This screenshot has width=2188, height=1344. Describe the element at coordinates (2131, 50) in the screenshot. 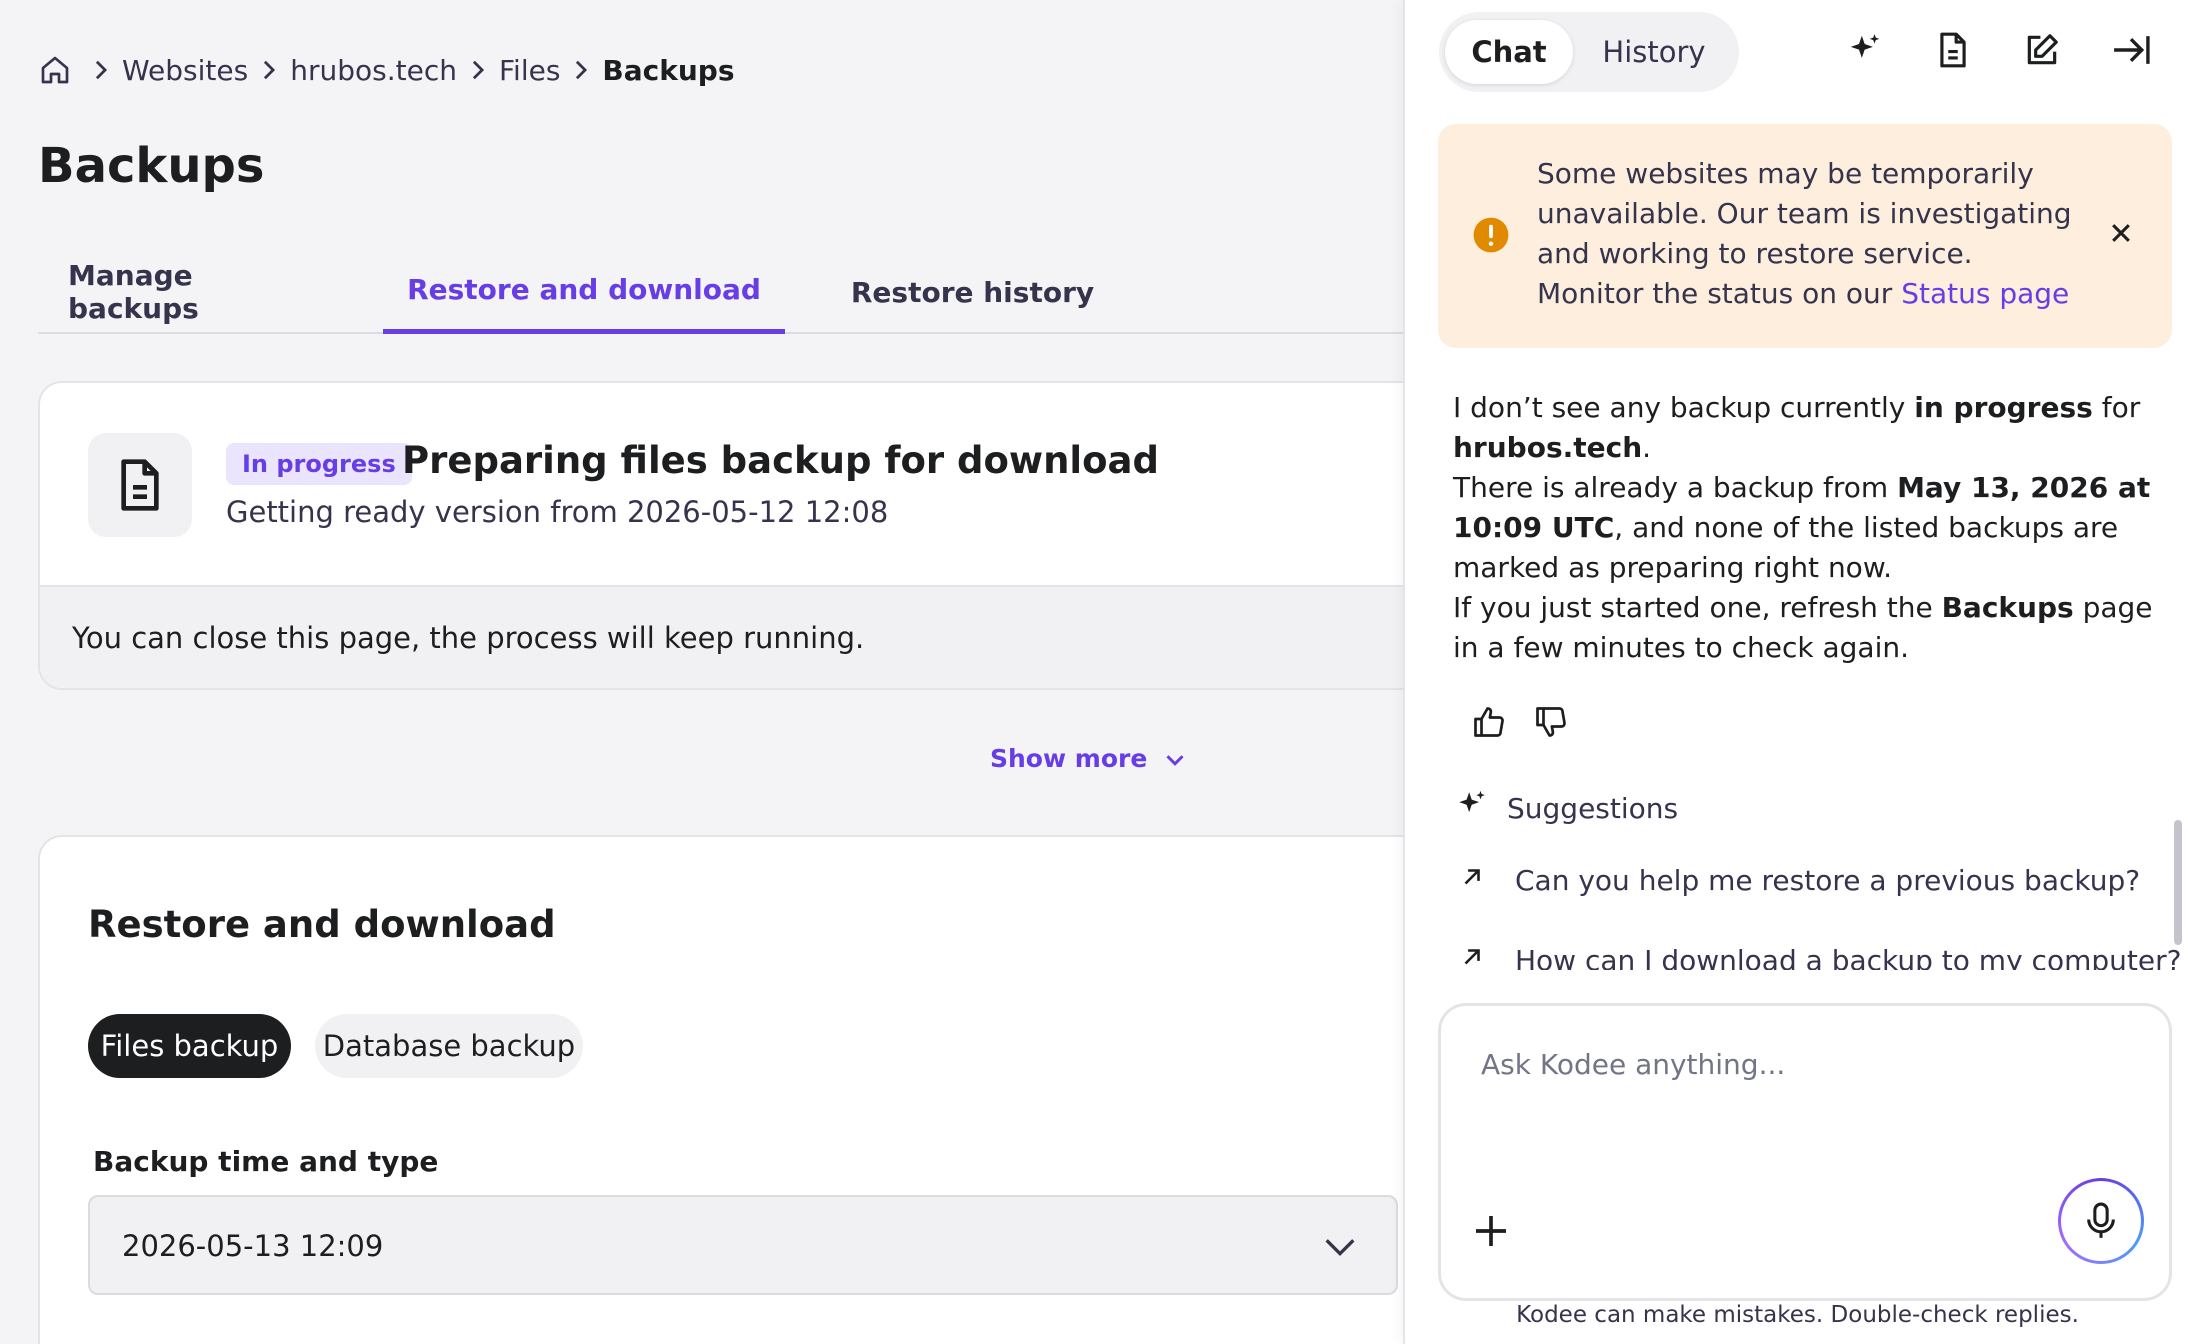

I see `collapse-panel-icon` at that location.